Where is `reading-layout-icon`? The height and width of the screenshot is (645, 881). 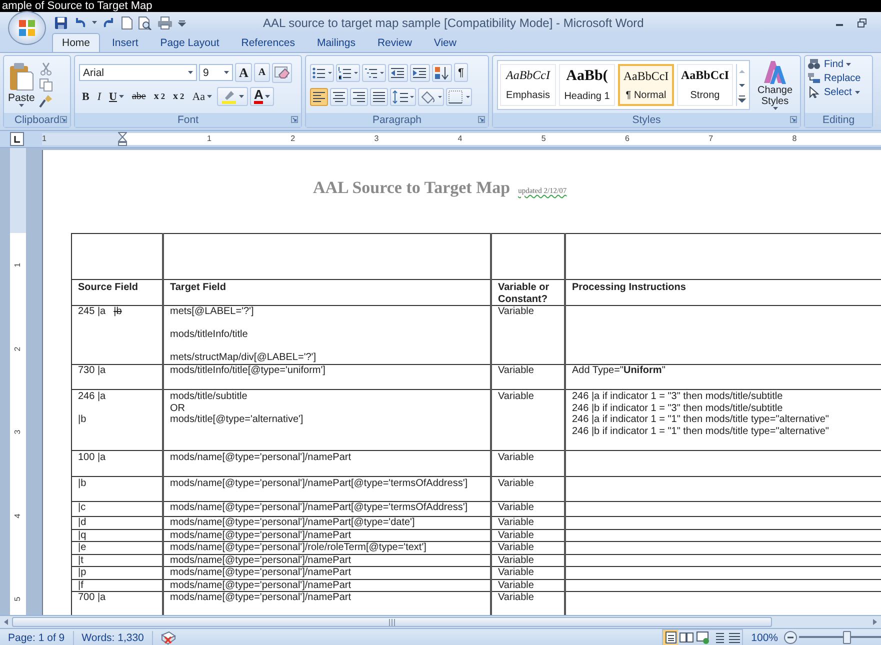
reading-layout-icon is located at coordinates (686, 637).